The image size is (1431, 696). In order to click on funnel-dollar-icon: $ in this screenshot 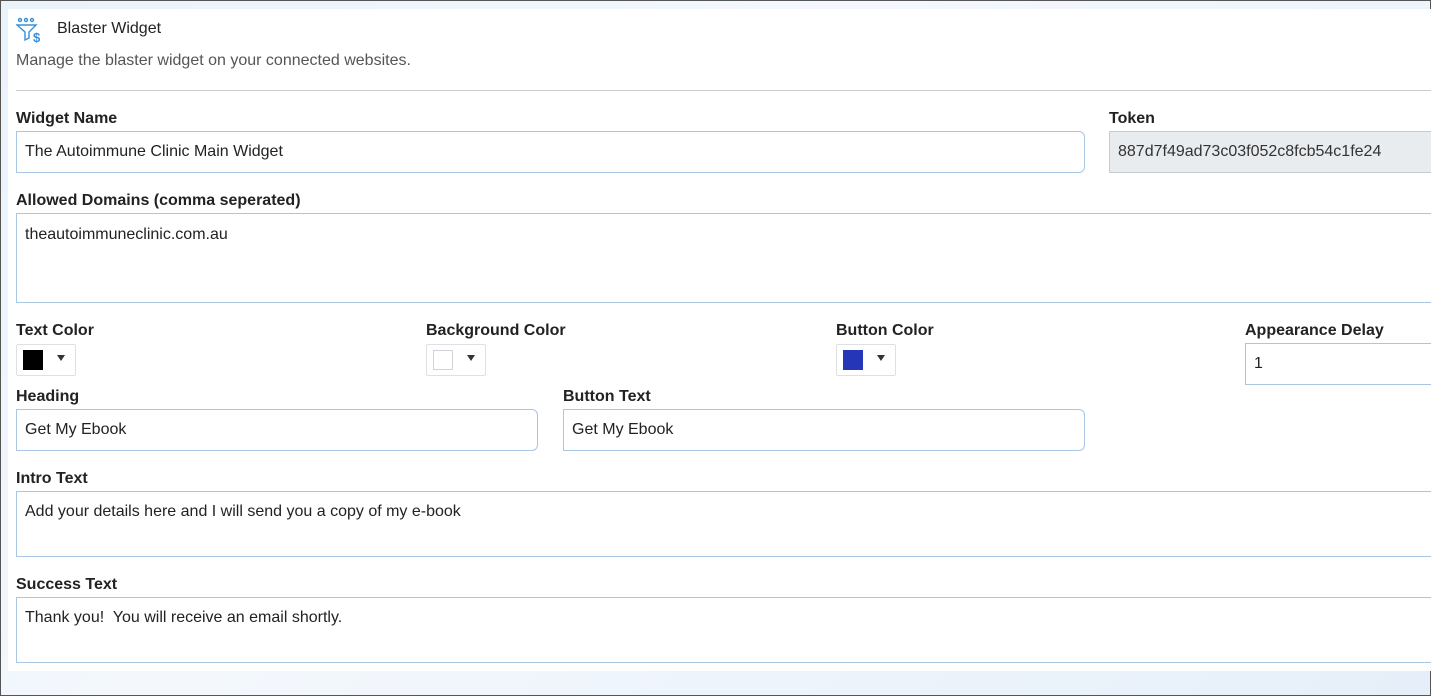, I will do `click(28, 30)`.